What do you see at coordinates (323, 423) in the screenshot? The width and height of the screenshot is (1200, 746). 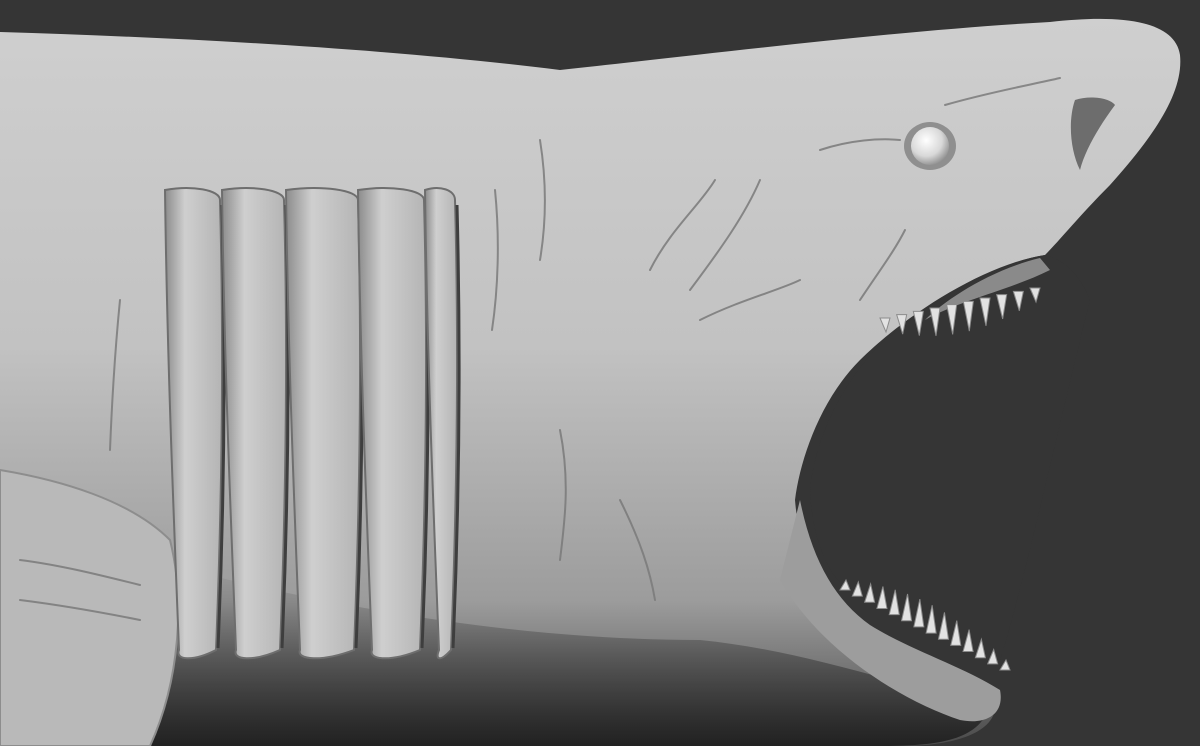 I see `gill-slit` at bounding box center [323, 423].